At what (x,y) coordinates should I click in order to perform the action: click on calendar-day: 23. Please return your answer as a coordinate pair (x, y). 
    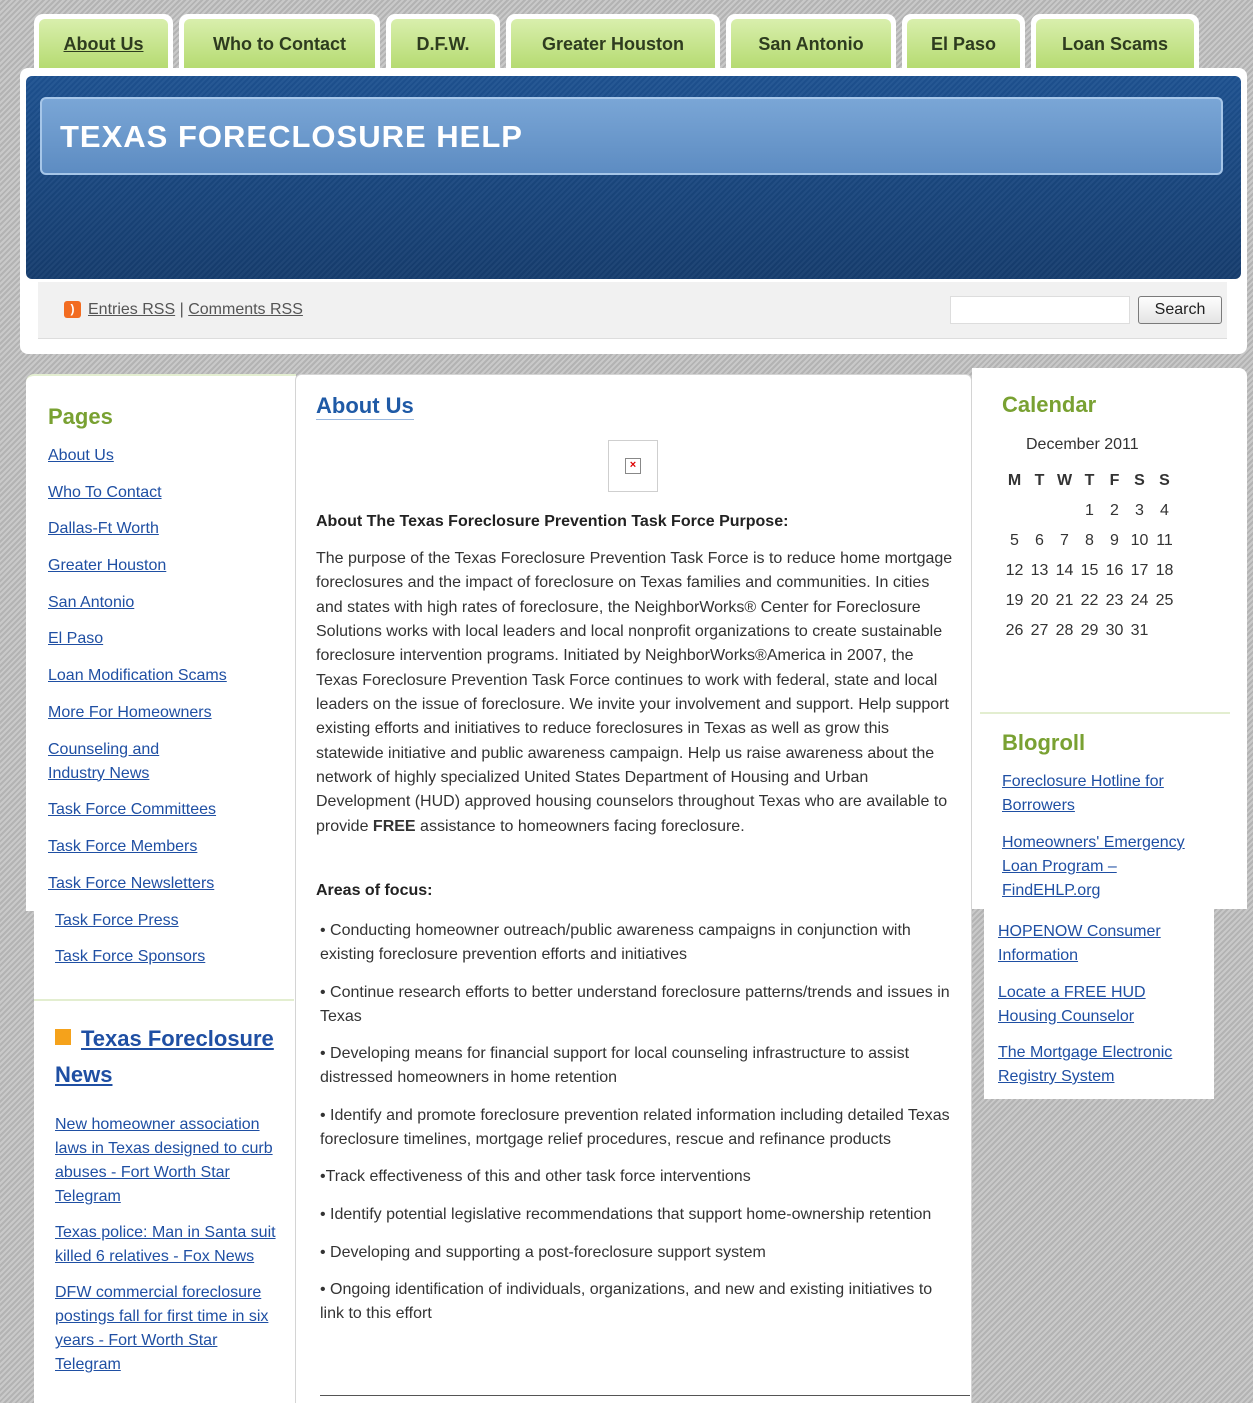
    Looking at the image, I should click on (1114, 600).